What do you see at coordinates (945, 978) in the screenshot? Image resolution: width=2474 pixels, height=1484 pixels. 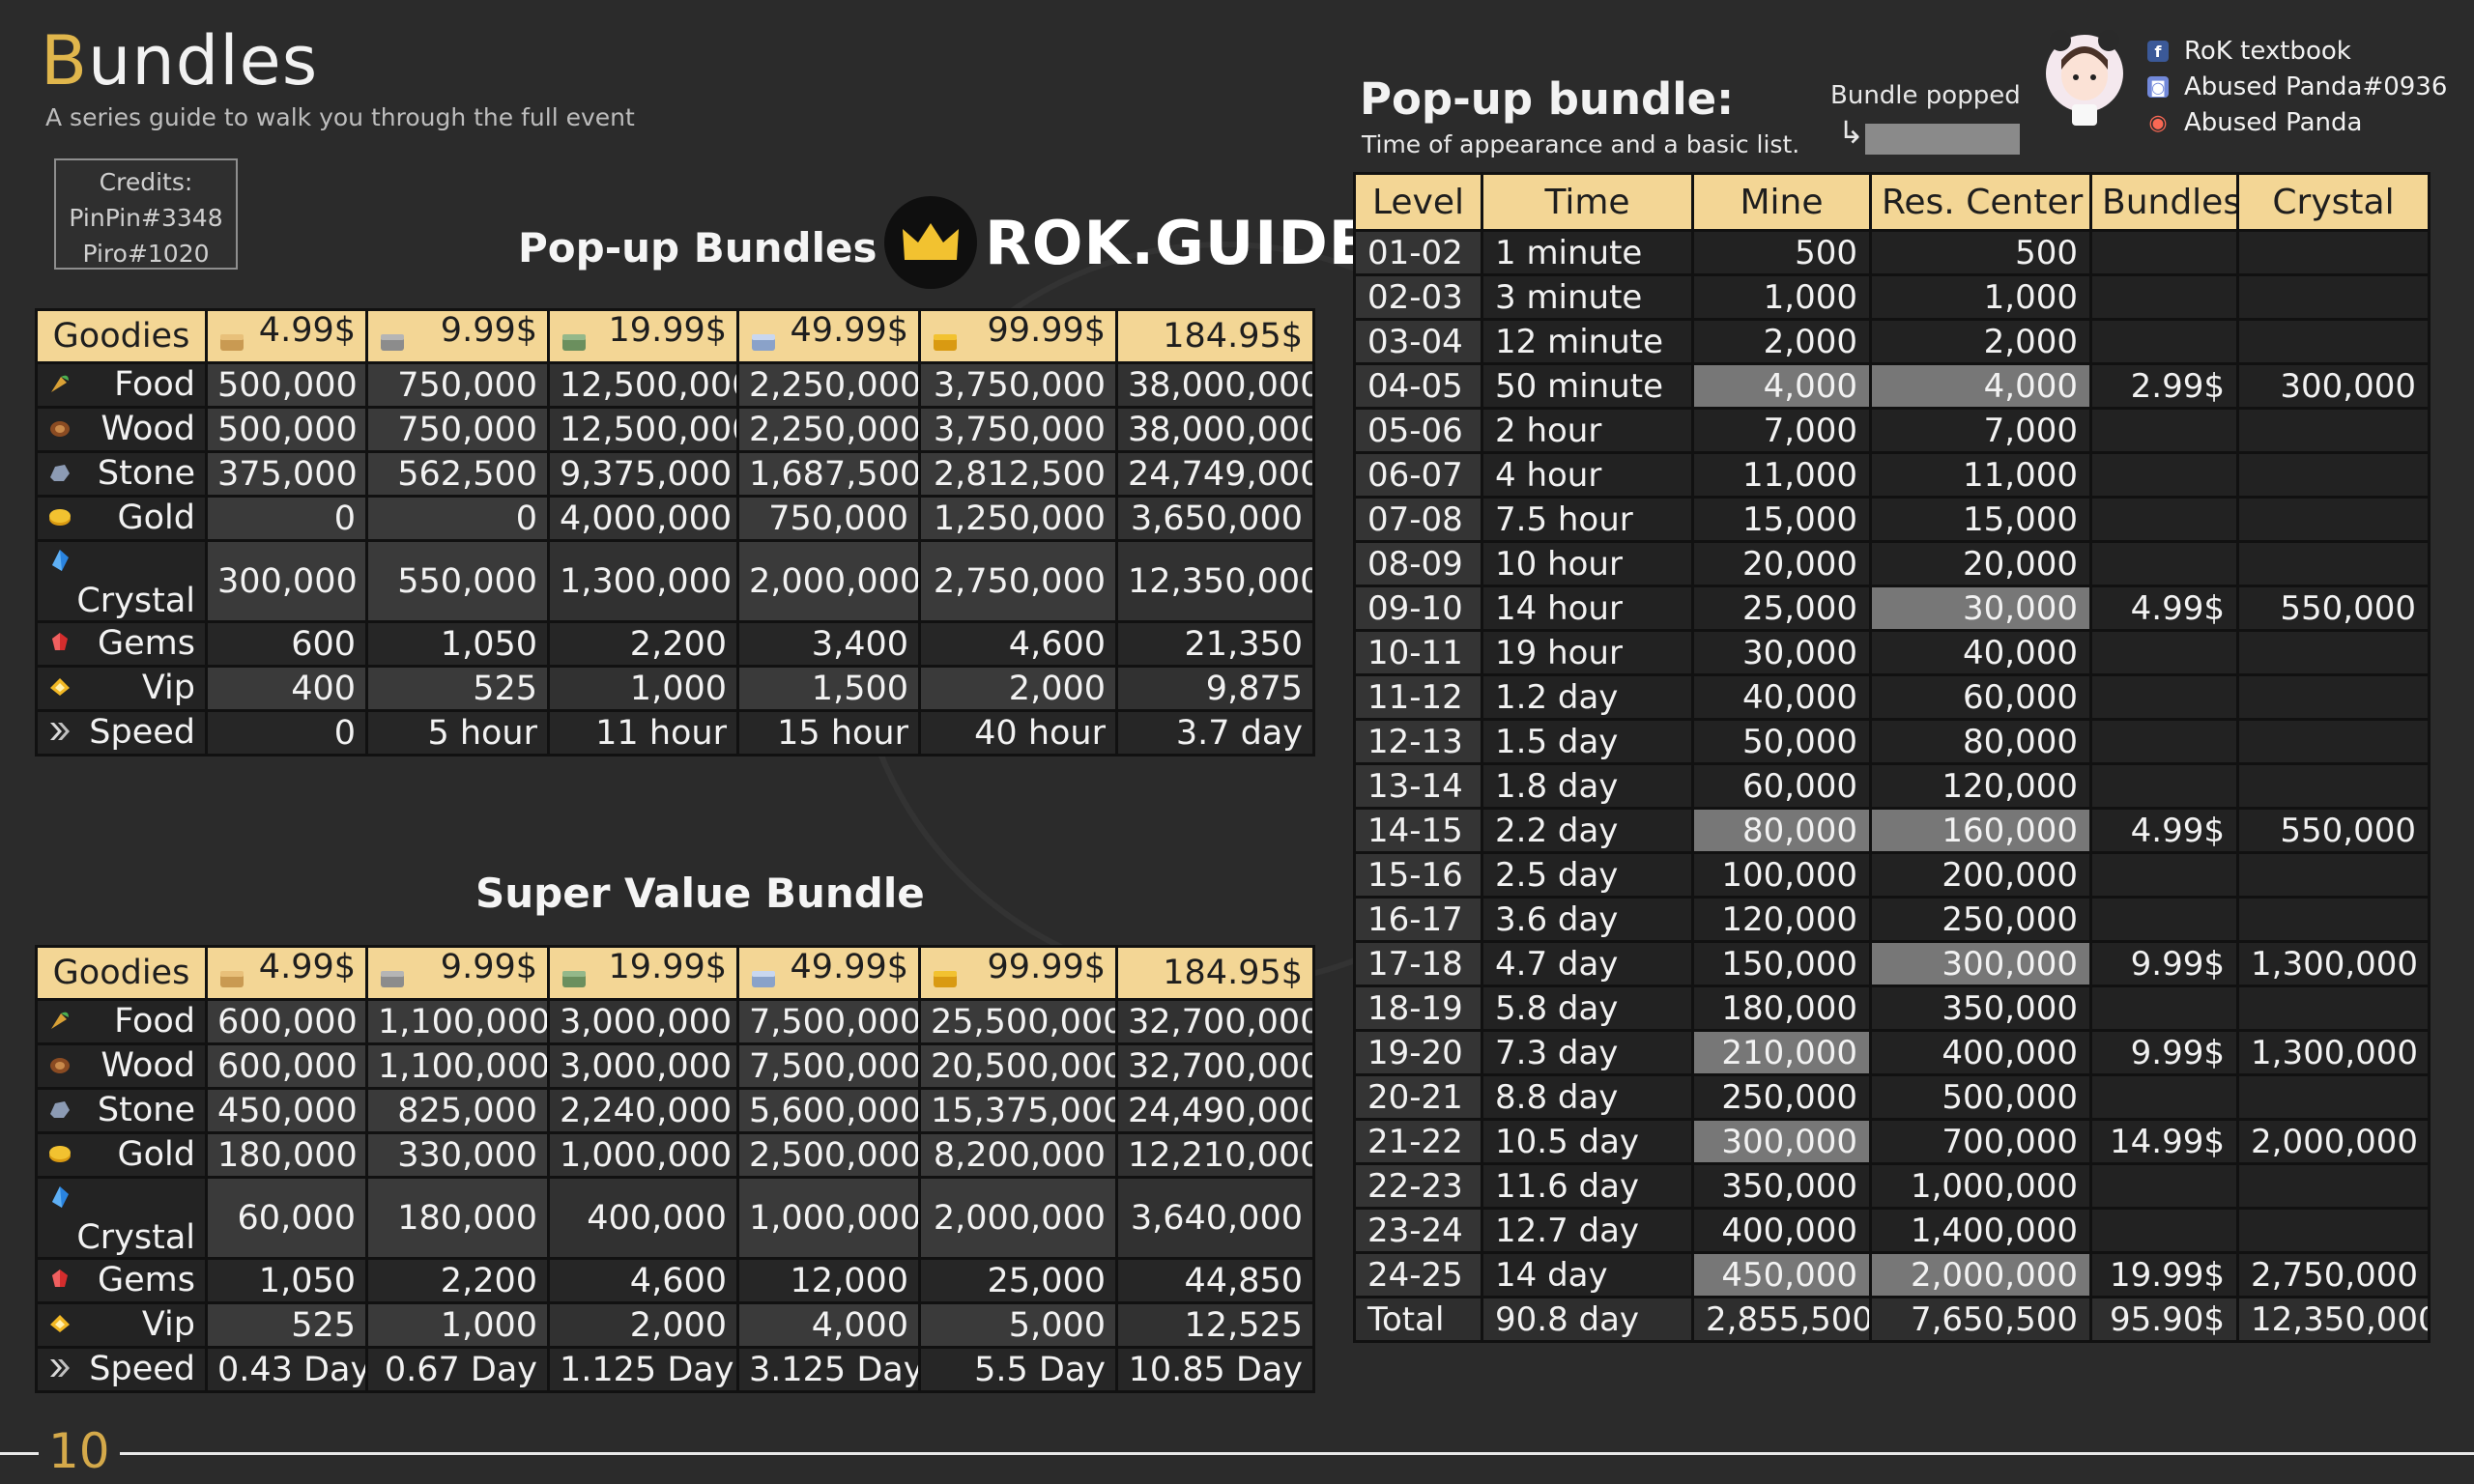 I see `gold-chest-icon` at bounding box center [945, 978].